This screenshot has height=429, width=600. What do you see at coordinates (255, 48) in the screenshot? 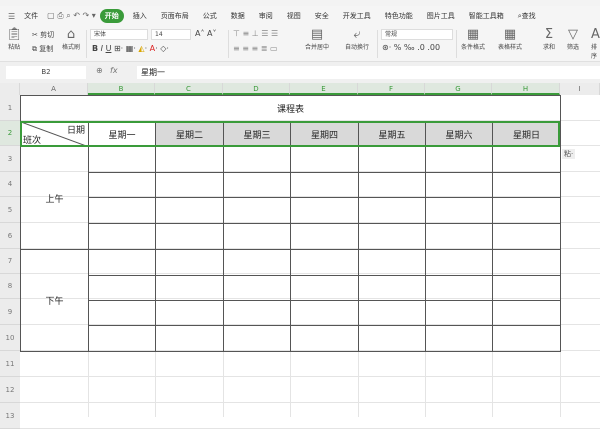
I see `halign-buttons: ≡ ≡ ≡ ≣ ▭` at bounding box center [255, 48].